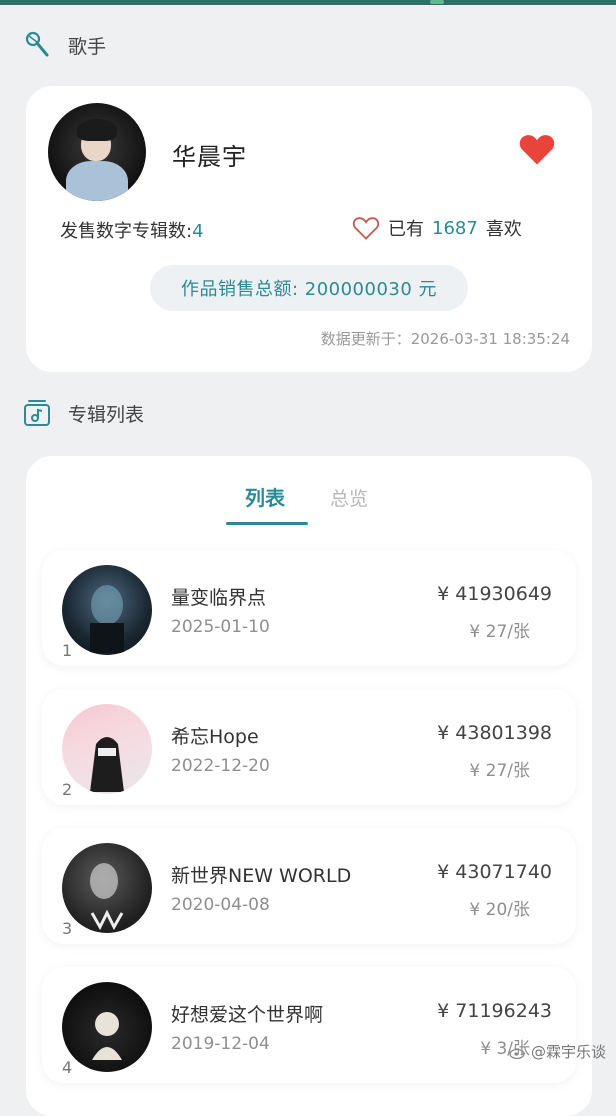 The image size is (616, 1116). What do you see at coordinates (64, 45) in the screenshot?
I see `singer-section-header: 歌手` at bounding box center [64, 45].